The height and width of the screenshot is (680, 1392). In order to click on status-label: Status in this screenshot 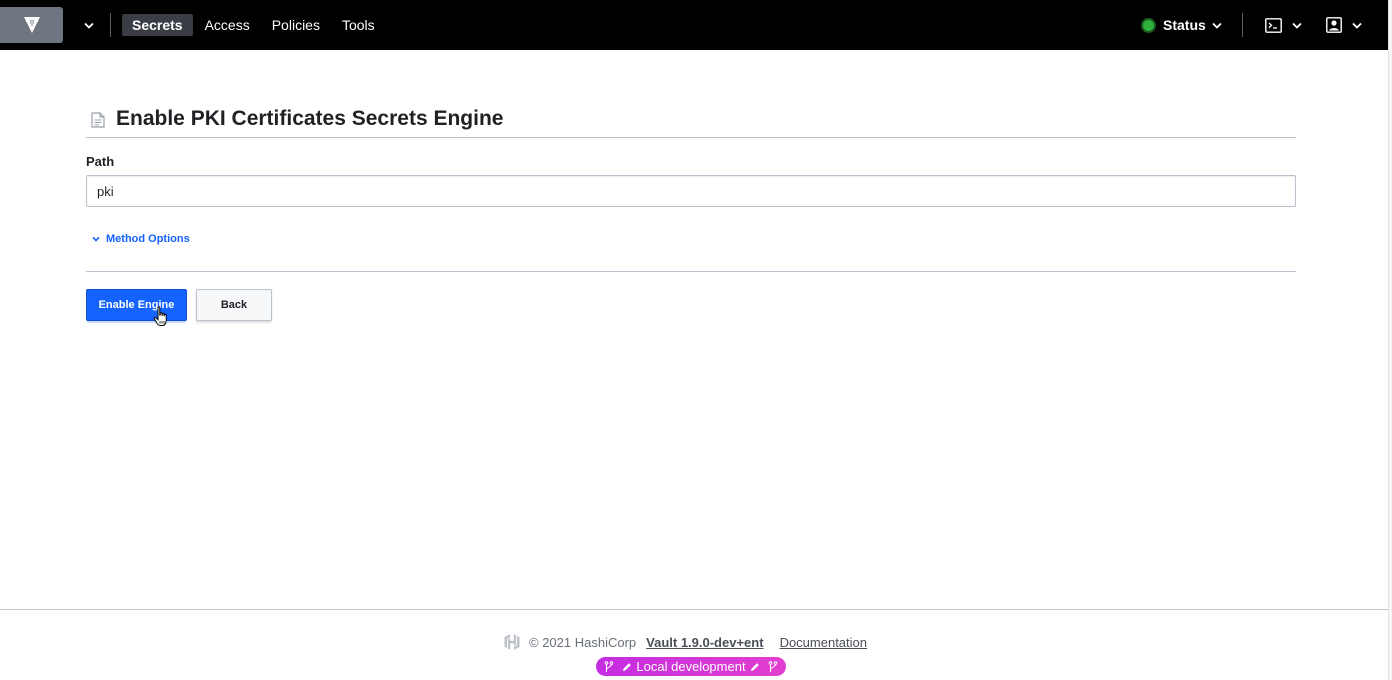, I will do `click(1184, 25)`.